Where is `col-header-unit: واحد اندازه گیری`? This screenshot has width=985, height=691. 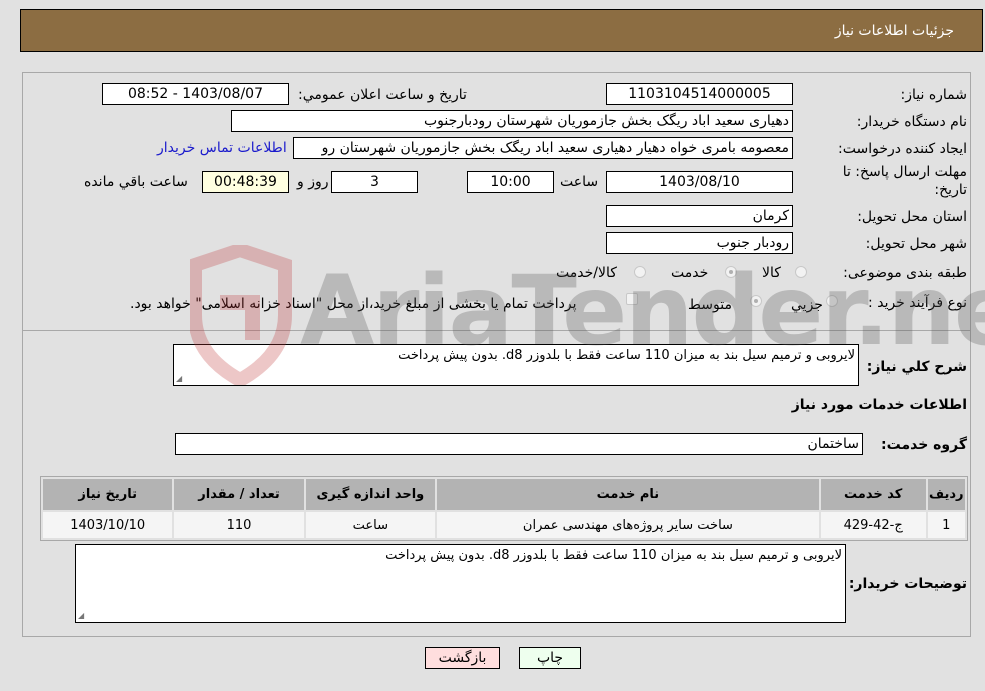 col-header-unit: واحد اندازه گیری is located at coordinates (370, 494).